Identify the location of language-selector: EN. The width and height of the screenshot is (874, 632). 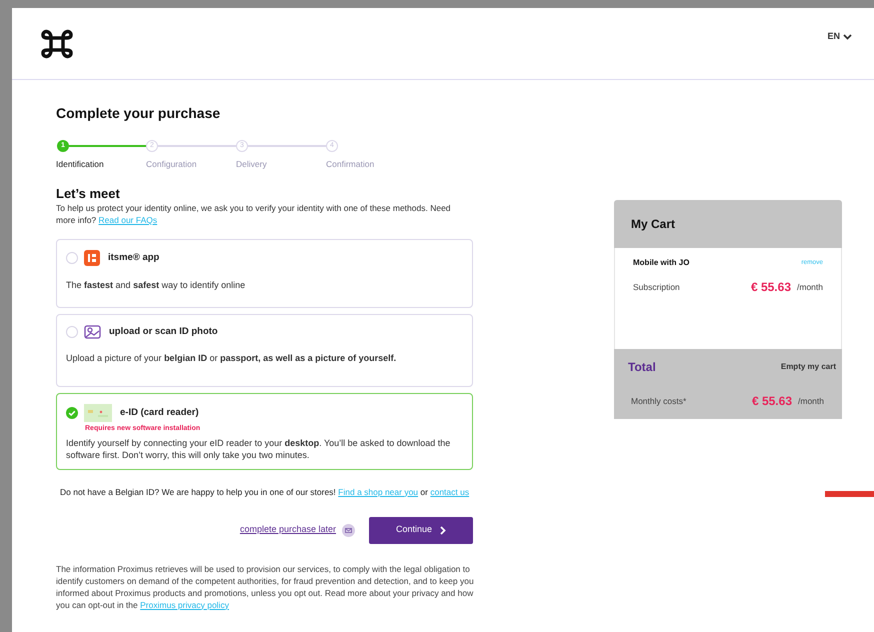
(839, 37).